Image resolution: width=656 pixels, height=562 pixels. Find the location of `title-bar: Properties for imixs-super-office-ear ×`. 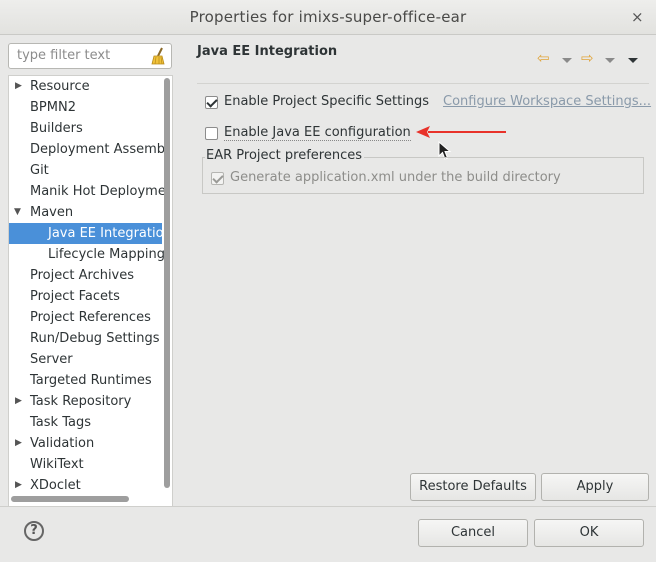

title-bar: Properties for imixs-super-office-ear × is located at coordinates (328, 17).